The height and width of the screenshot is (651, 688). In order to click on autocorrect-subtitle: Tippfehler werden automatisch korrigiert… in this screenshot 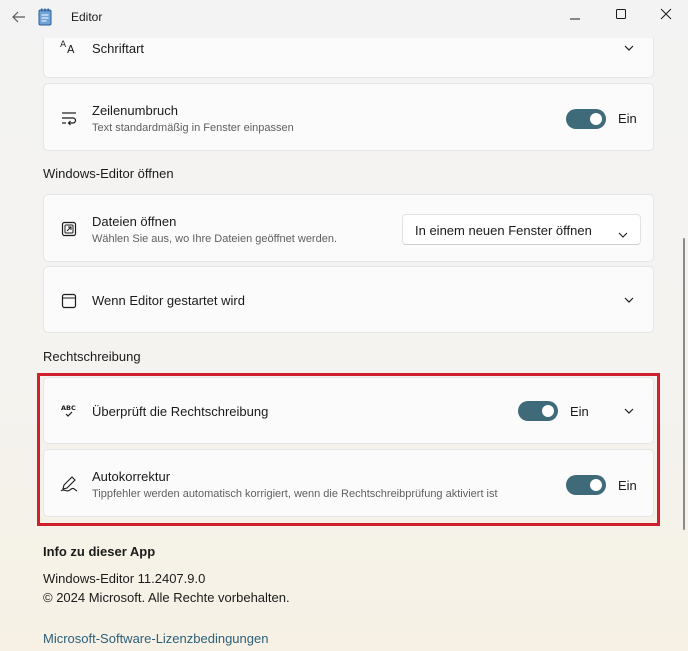, I will do `click(295, 494)`.